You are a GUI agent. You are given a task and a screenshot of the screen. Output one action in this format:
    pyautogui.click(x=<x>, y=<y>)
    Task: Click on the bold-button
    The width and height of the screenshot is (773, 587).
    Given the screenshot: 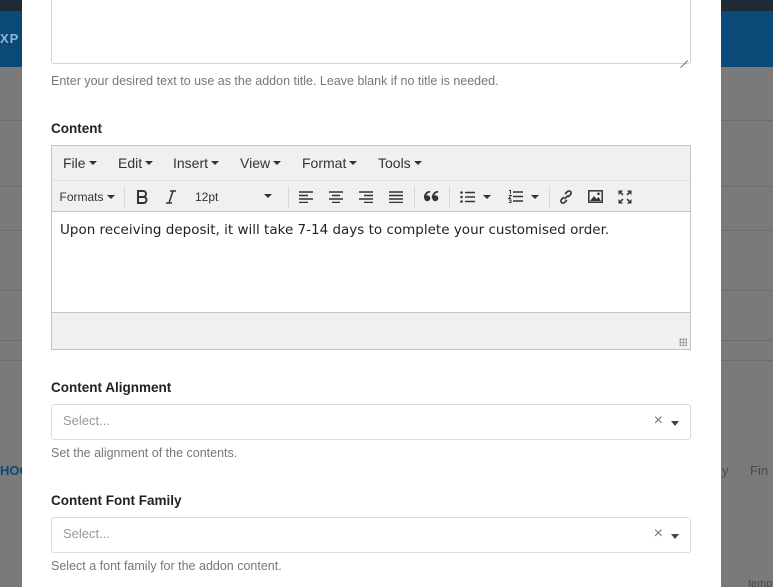 What is the action you would take?
    pyautogui.click(x=142, y=196)
    